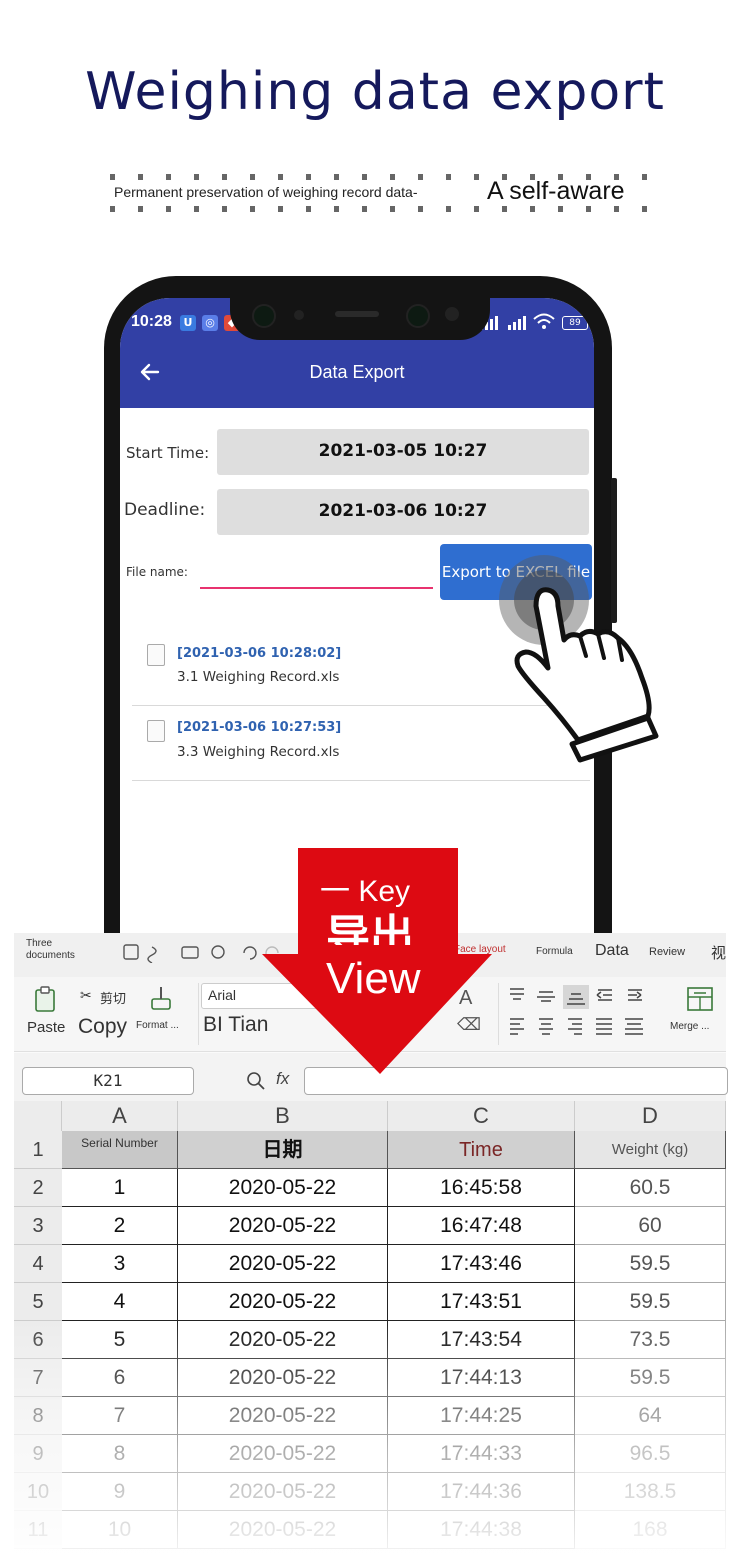  Describe the element at coordinates (361, 780) in the screenshot. I see `list-divider` at that location.